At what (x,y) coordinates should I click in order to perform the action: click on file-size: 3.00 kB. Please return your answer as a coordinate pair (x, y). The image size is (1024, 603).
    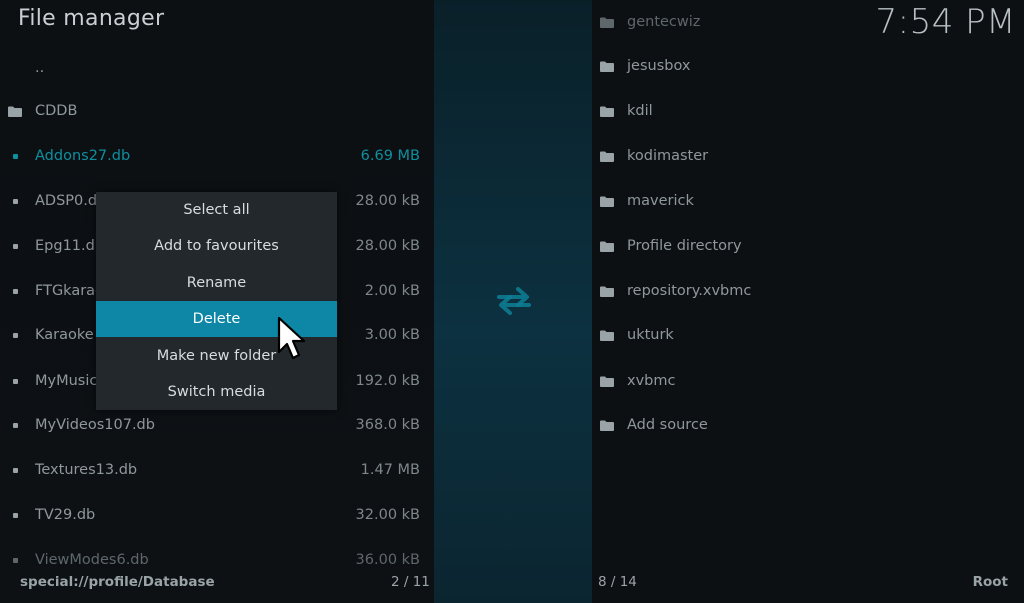
    Looking at the image, I should click on (392, 335).